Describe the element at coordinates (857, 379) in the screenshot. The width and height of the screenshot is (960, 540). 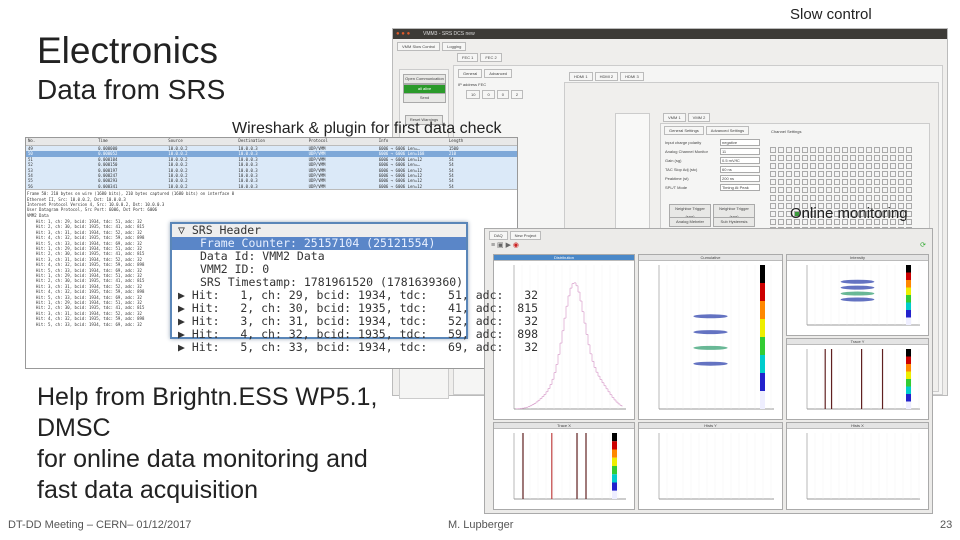
I see `plot-panel: Trace Y` at that location.